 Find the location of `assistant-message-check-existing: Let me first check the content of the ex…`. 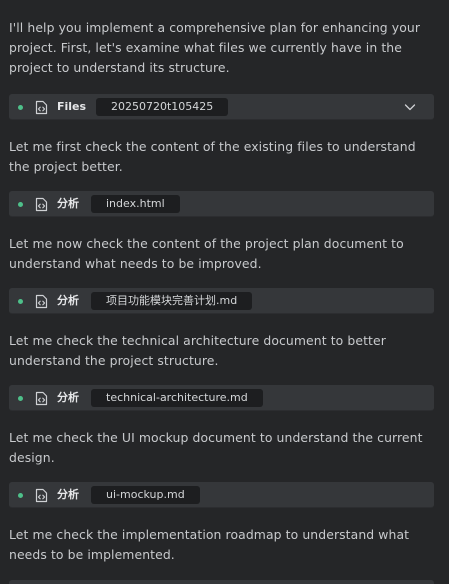

assistant-message-check-existing: Let me first check the content of the ex… is located at coordinates (212, 156).